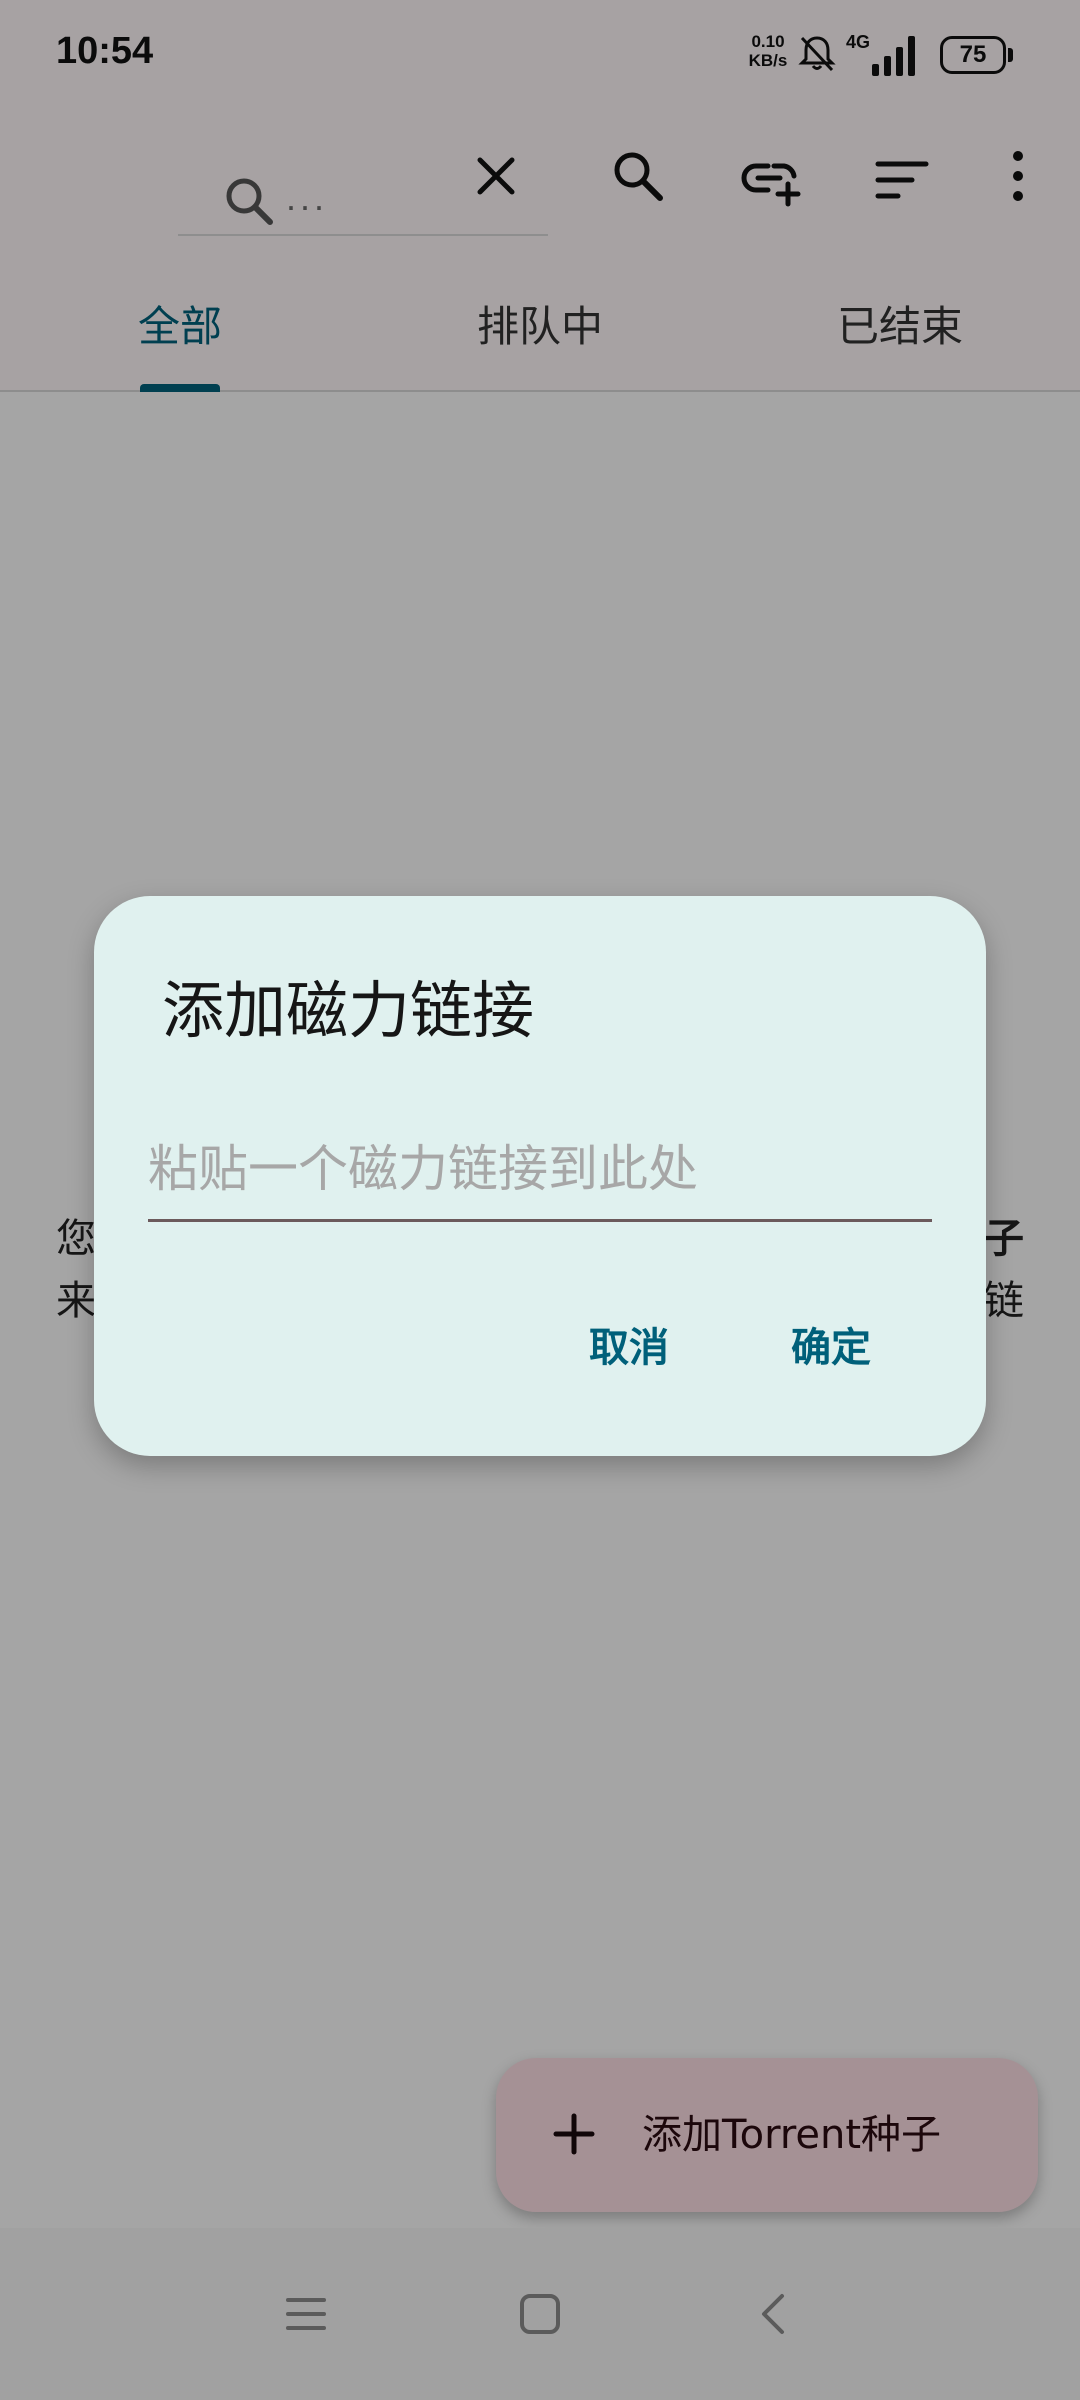 Image resolution: width=1080 pixels, height=2400 pixels. Describe the element at coordinates (348, 1010) in the screenshot. I see `dialog-title: 添加磁力链接` at that location.